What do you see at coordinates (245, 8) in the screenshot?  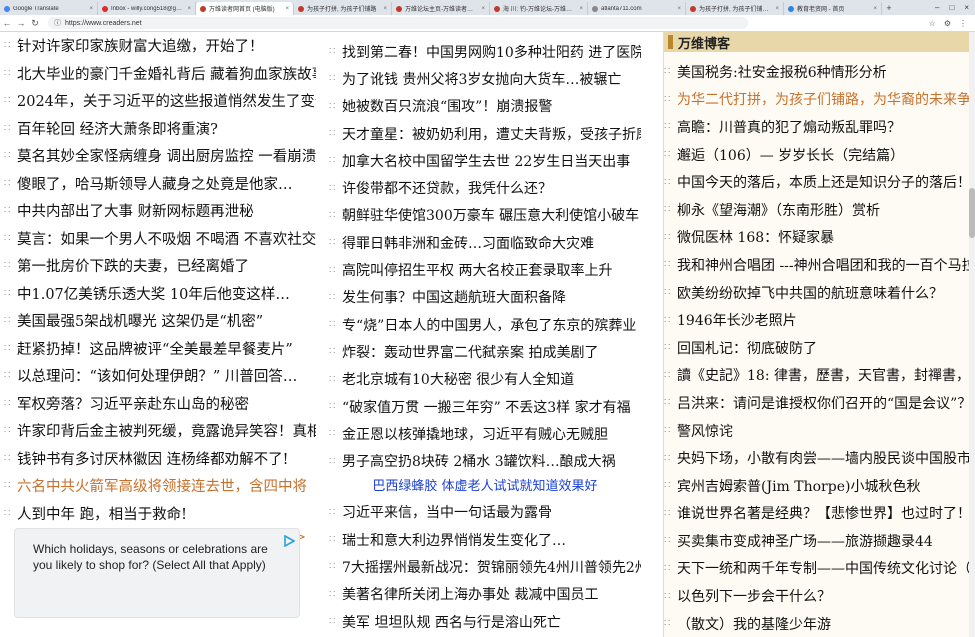 I see `browser-tab: 万维读者网首页 (电脑版) ×` at bounding box center [245, 8].